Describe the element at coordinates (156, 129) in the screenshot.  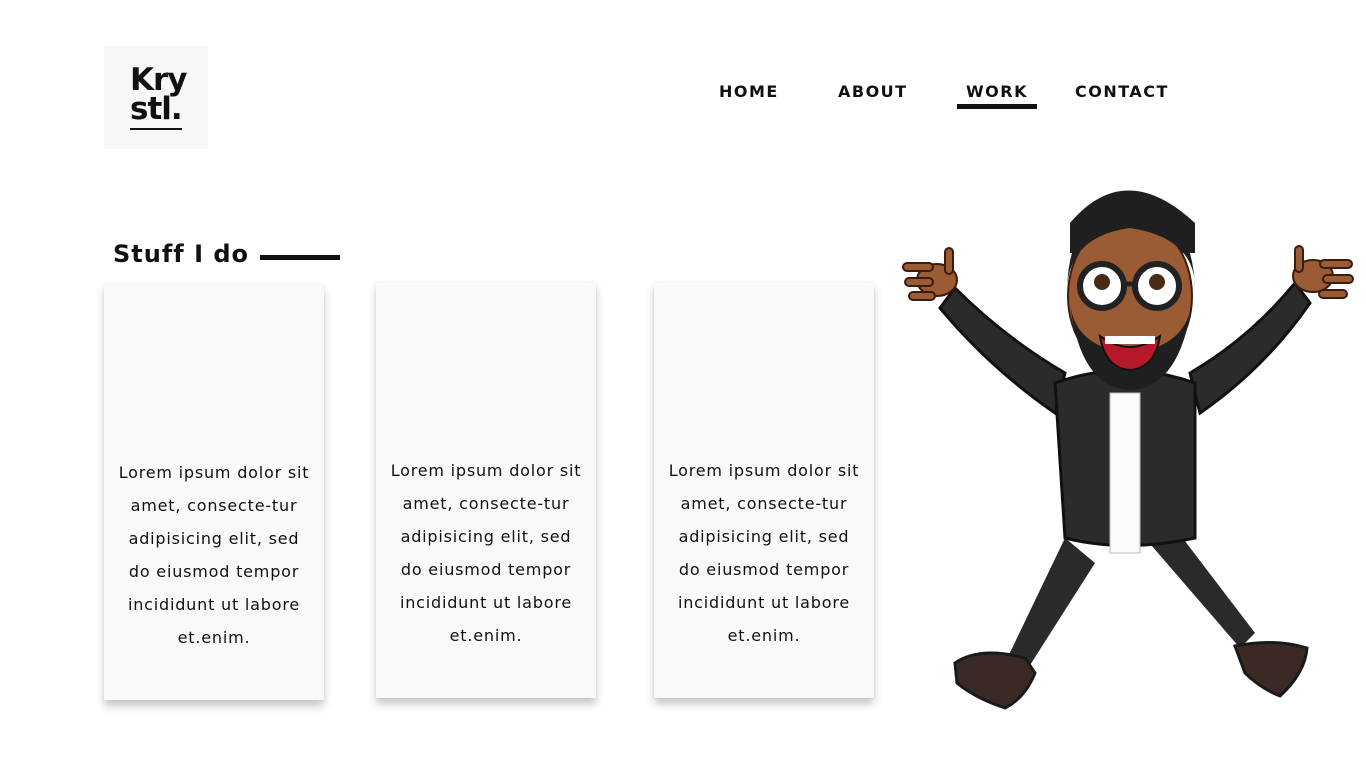
I see `logo-underline` at that location.